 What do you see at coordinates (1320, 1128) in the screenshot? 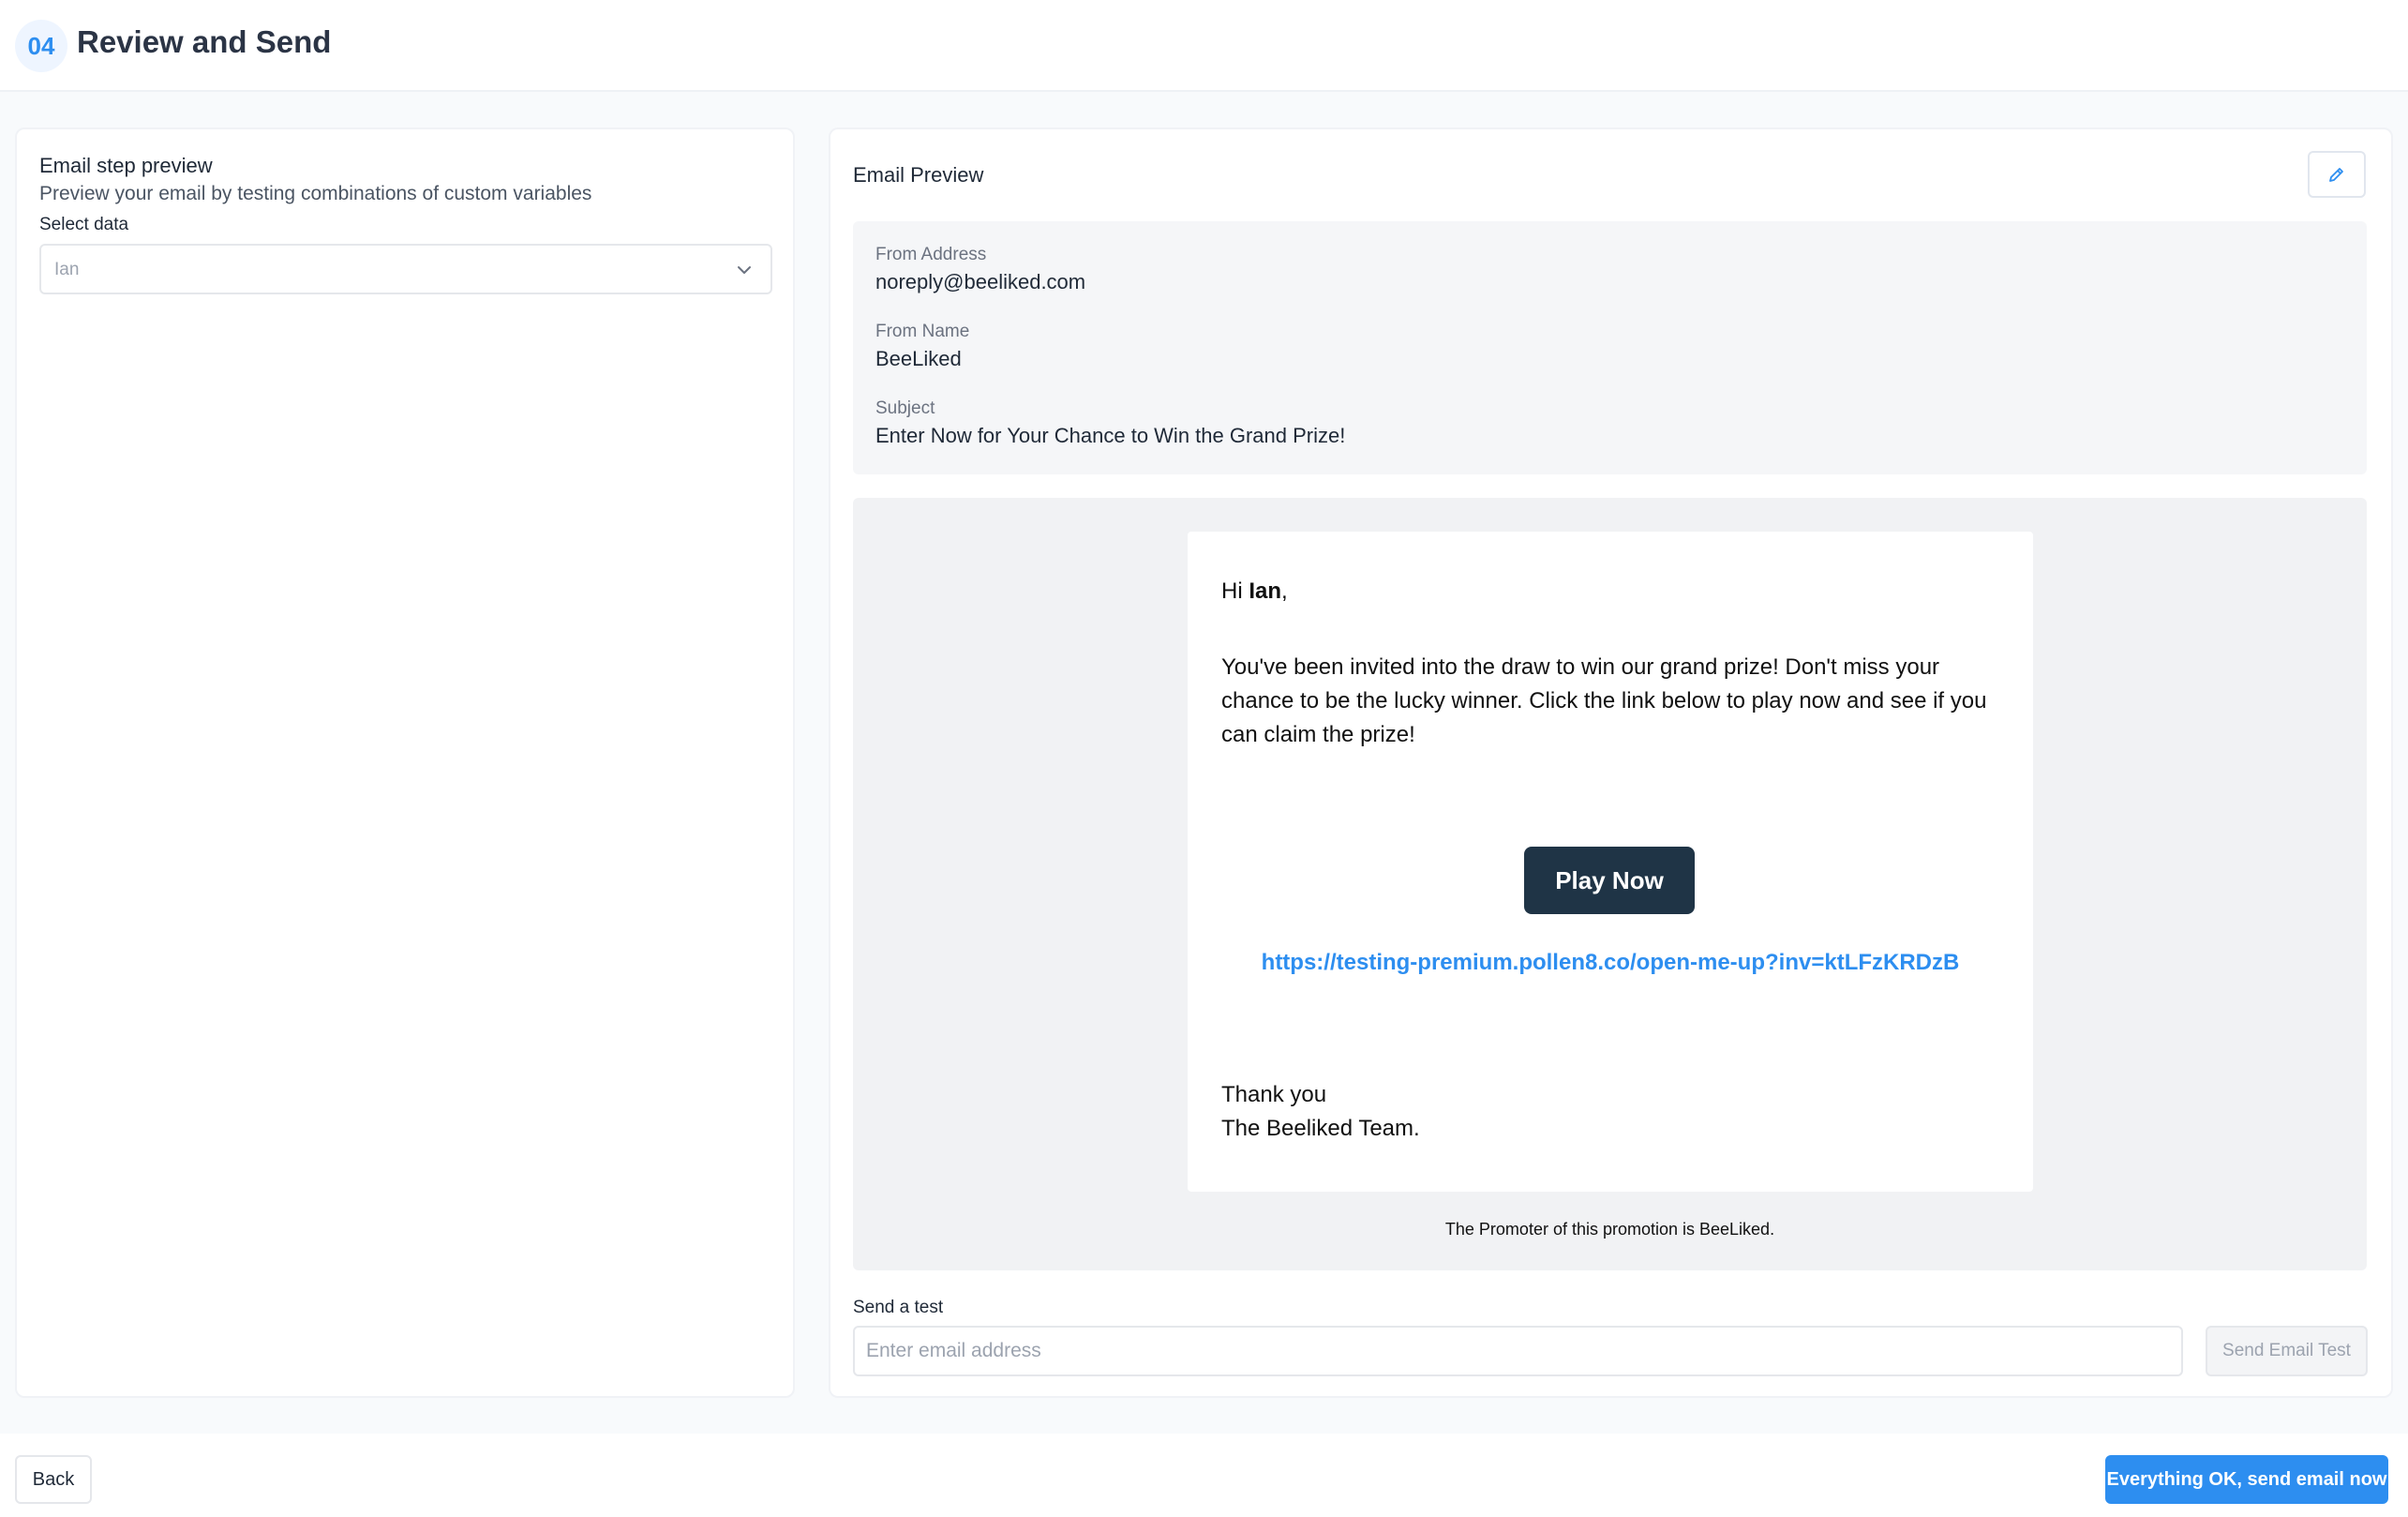
I see `signoff-line-2: The Beeliked Team.` at bounding box center [1320, 1128].